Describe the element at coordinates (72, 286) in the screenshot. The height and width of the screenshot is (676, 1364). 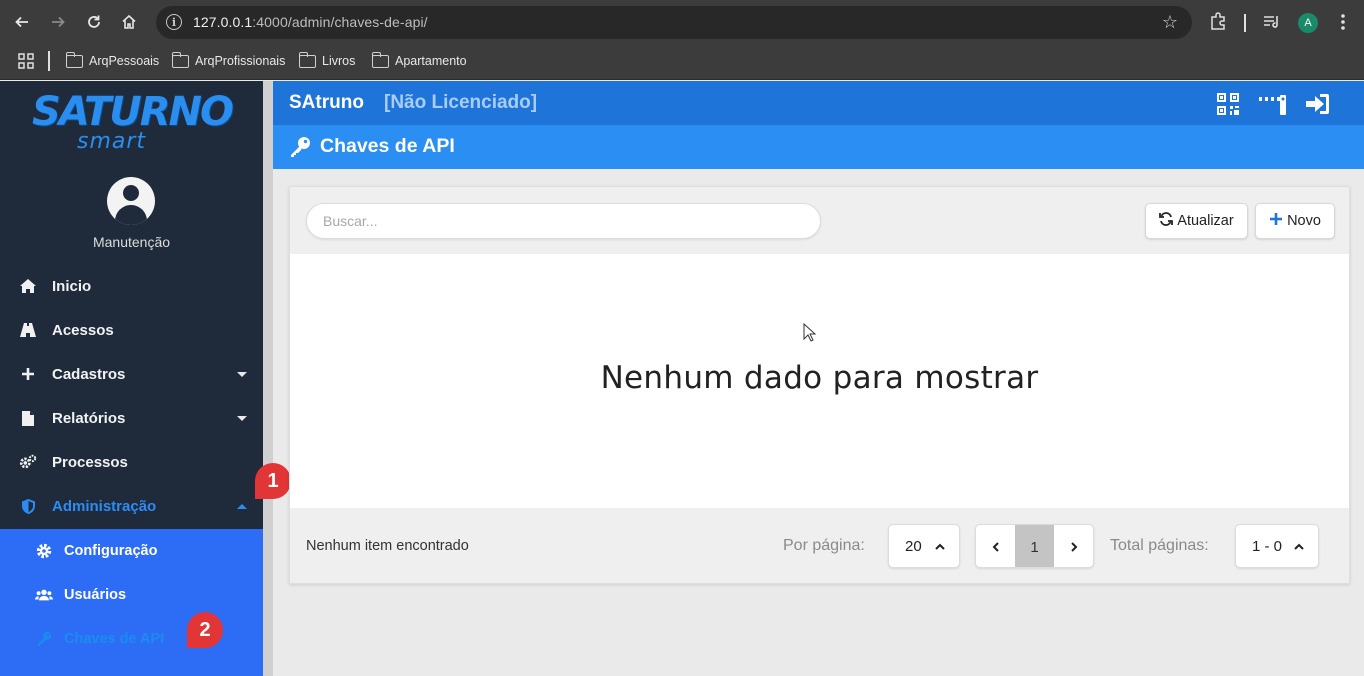
I see `sidebar-item-label: Inicio` at that location.